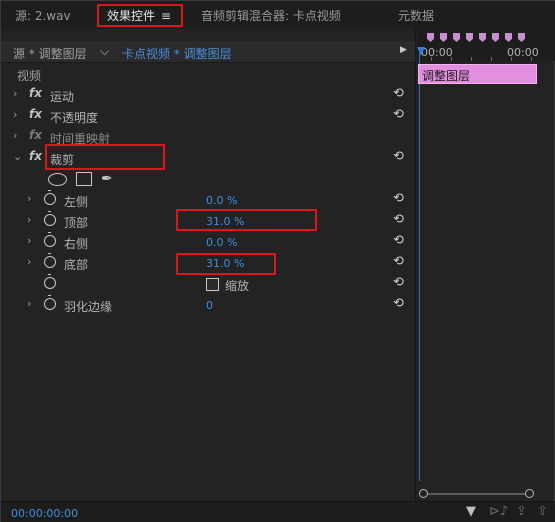  What do you see at coordinates (88, 307) in the screenshot?
I see `param-label: 羽化边缘` at bounding box center [88, 307].